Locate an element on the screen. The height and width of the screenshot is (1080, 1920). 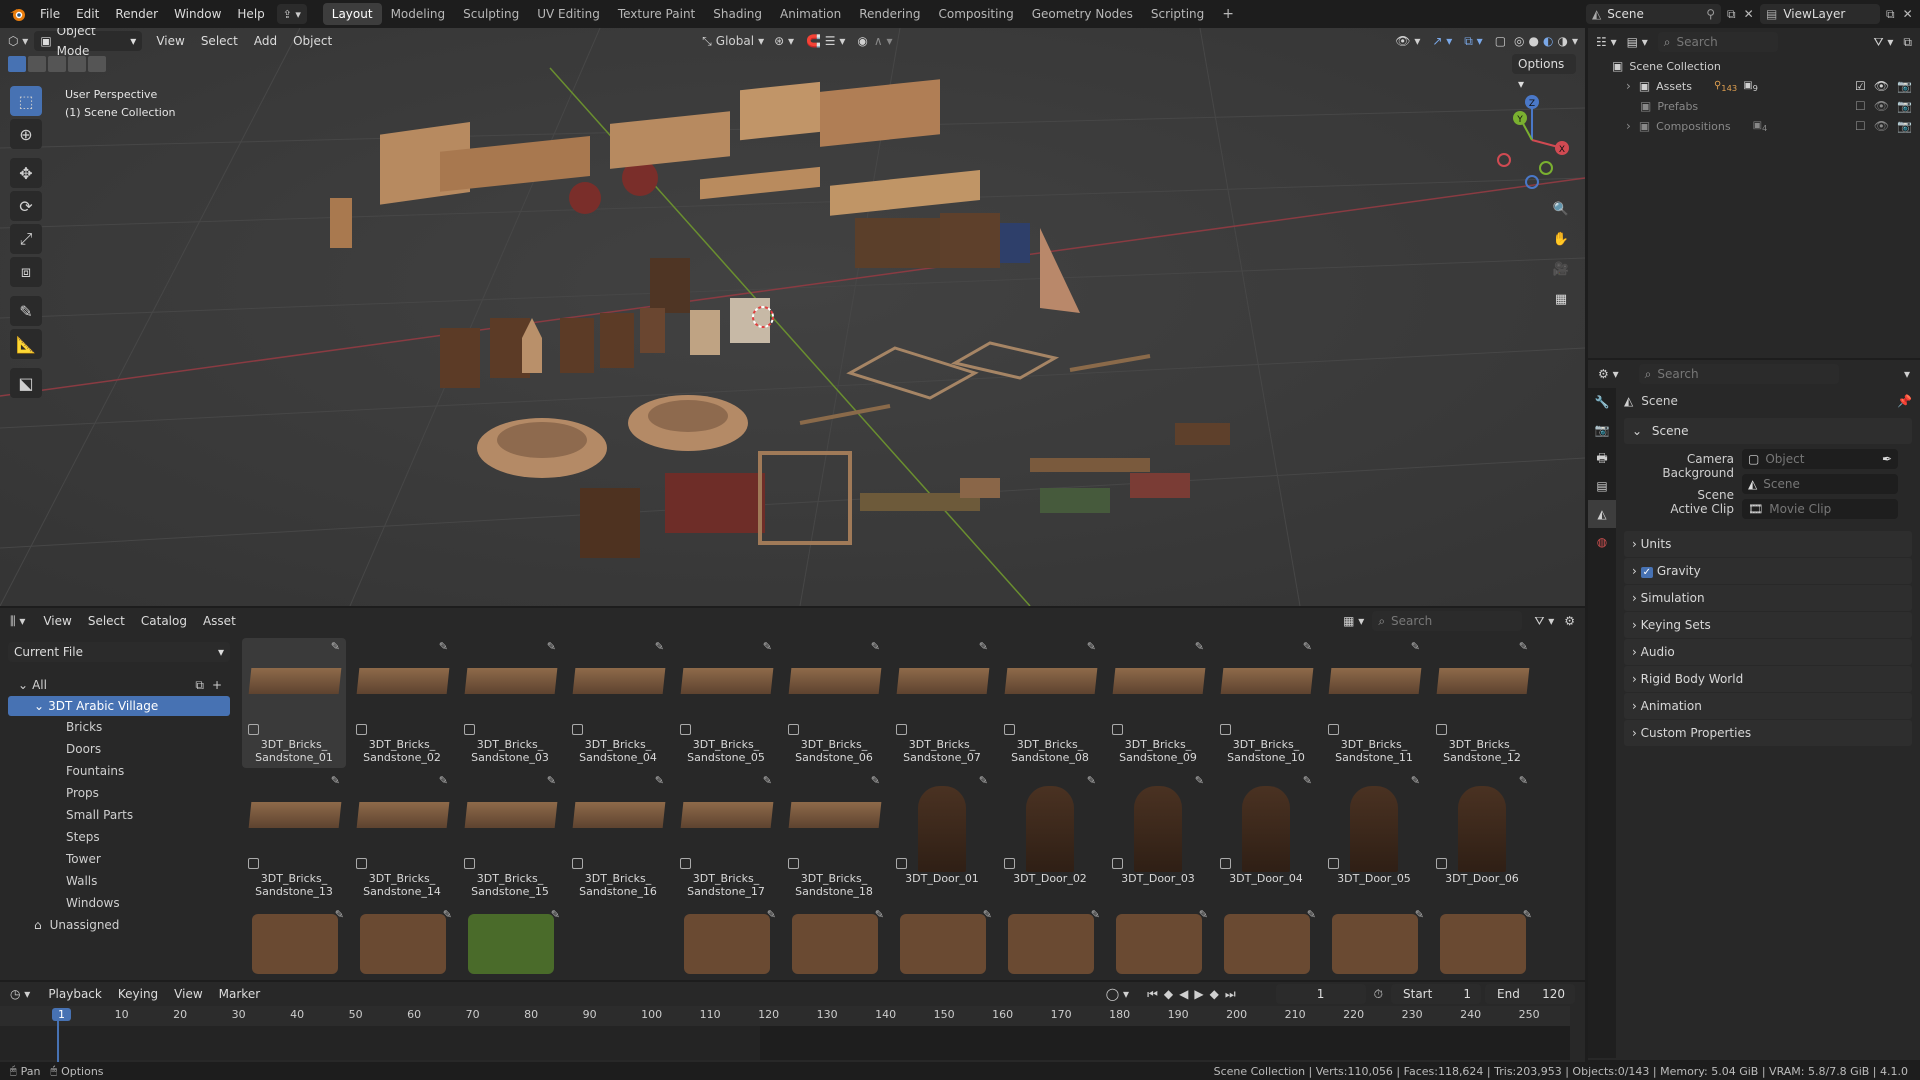
transform-orientation: Global is located at coordinates (735, 41).